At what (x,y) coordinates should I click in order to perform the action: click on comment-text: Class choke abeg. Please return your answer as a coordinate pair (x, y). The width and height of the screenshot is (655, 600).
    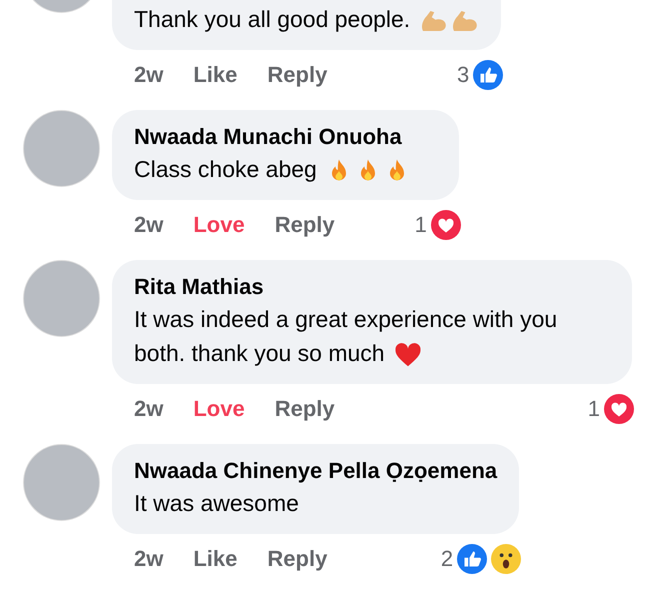
    Looking at the image, I should click on (285, 169).